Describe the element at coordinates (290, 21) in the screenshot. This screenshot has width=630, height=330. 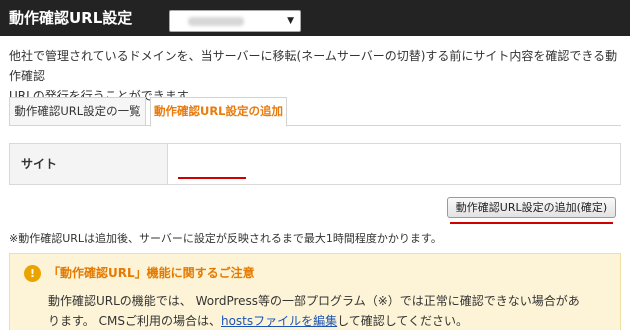
I see `chevron-down-icon: ▼` at that location.